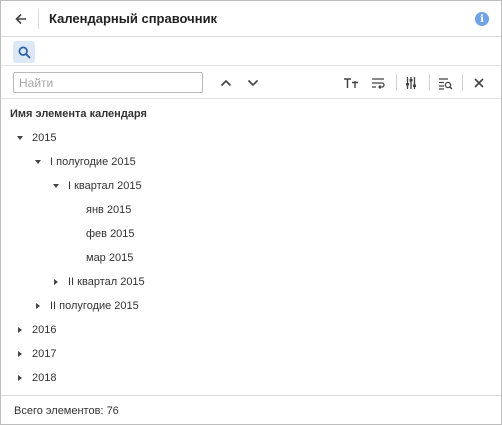  Describe the element at coordinates (108, 210) in the screenshot. I see `tree-node-label: янв 2015` at that location.